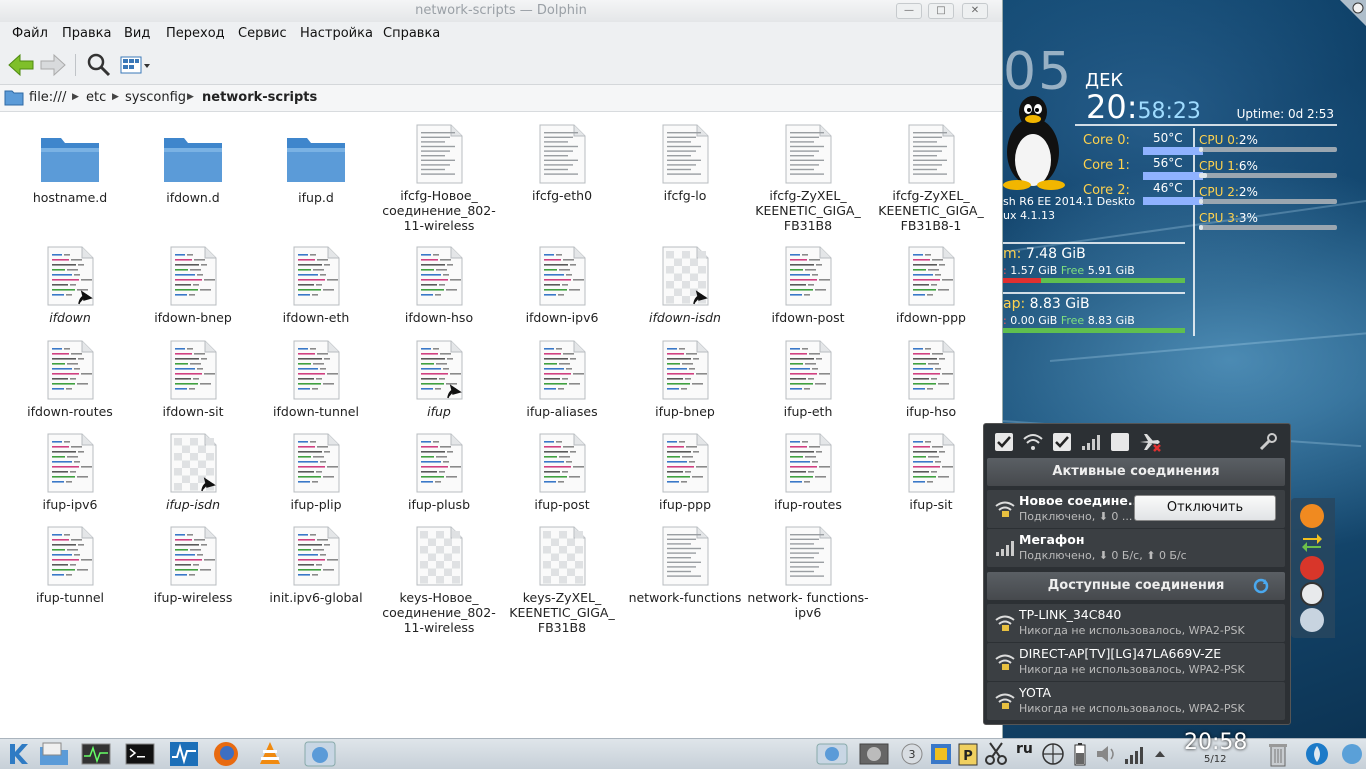 This screenshot has width=1366, height=769. I want to click on switch-user-icon, so click(1312, 542).